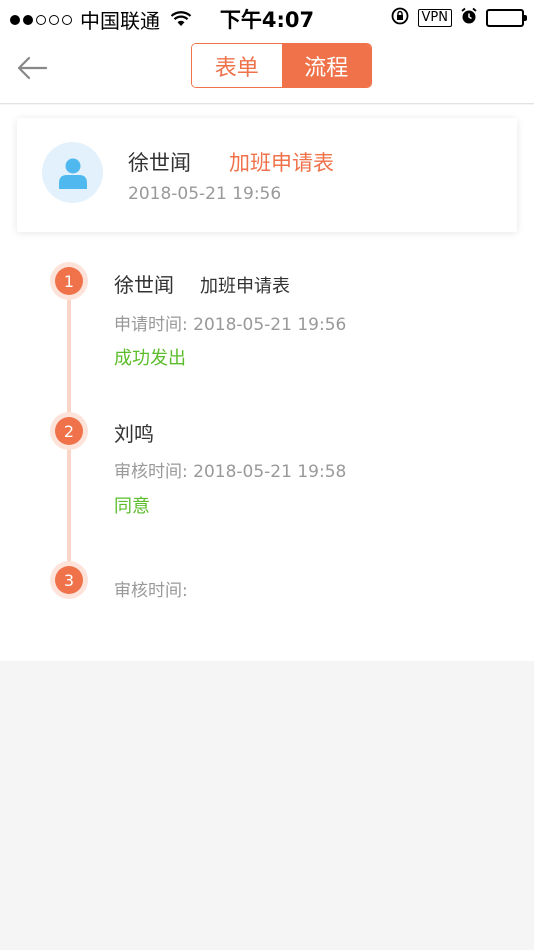  Describe the element at coordinates (281, 163) in the screenshot. I see `form-type: 加班申请表` at that location.